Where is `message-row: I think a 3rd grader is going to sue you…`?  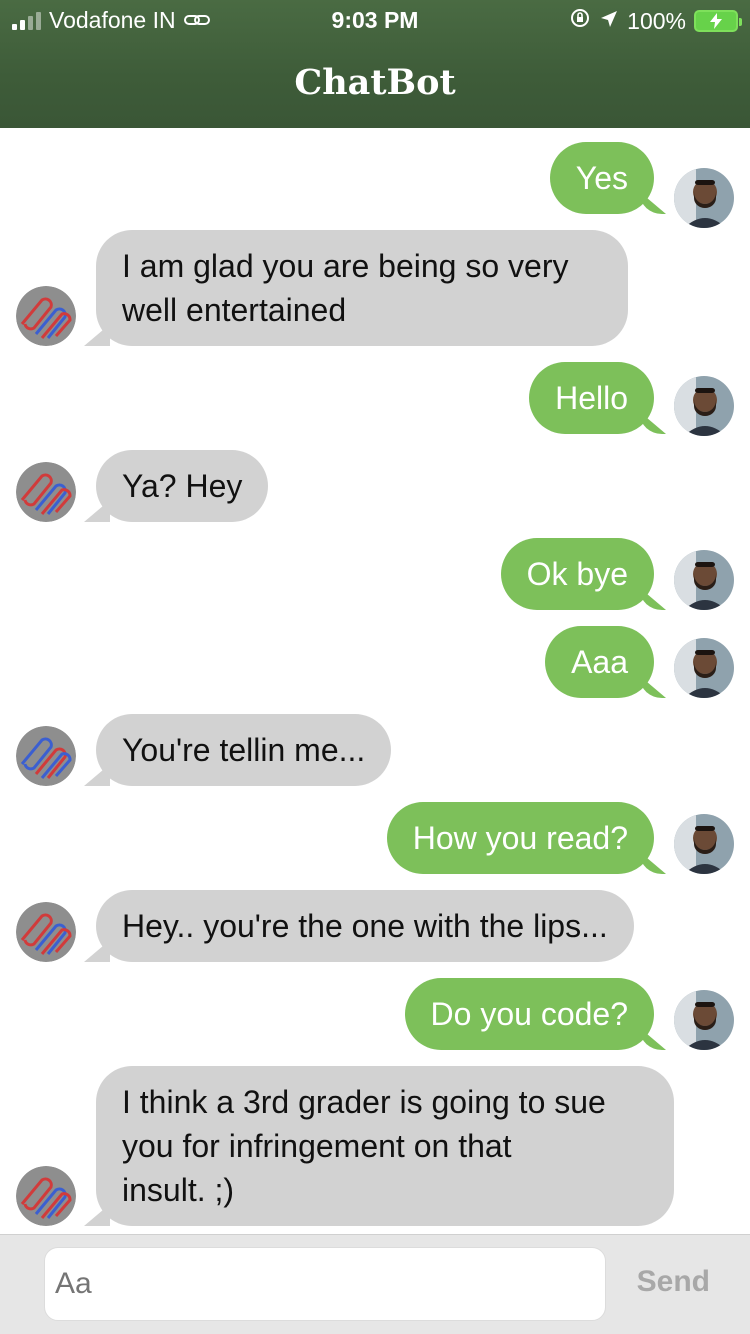 message-row: I think a 3rd grader is going to sue you… is located at coordinates (375, 1146).